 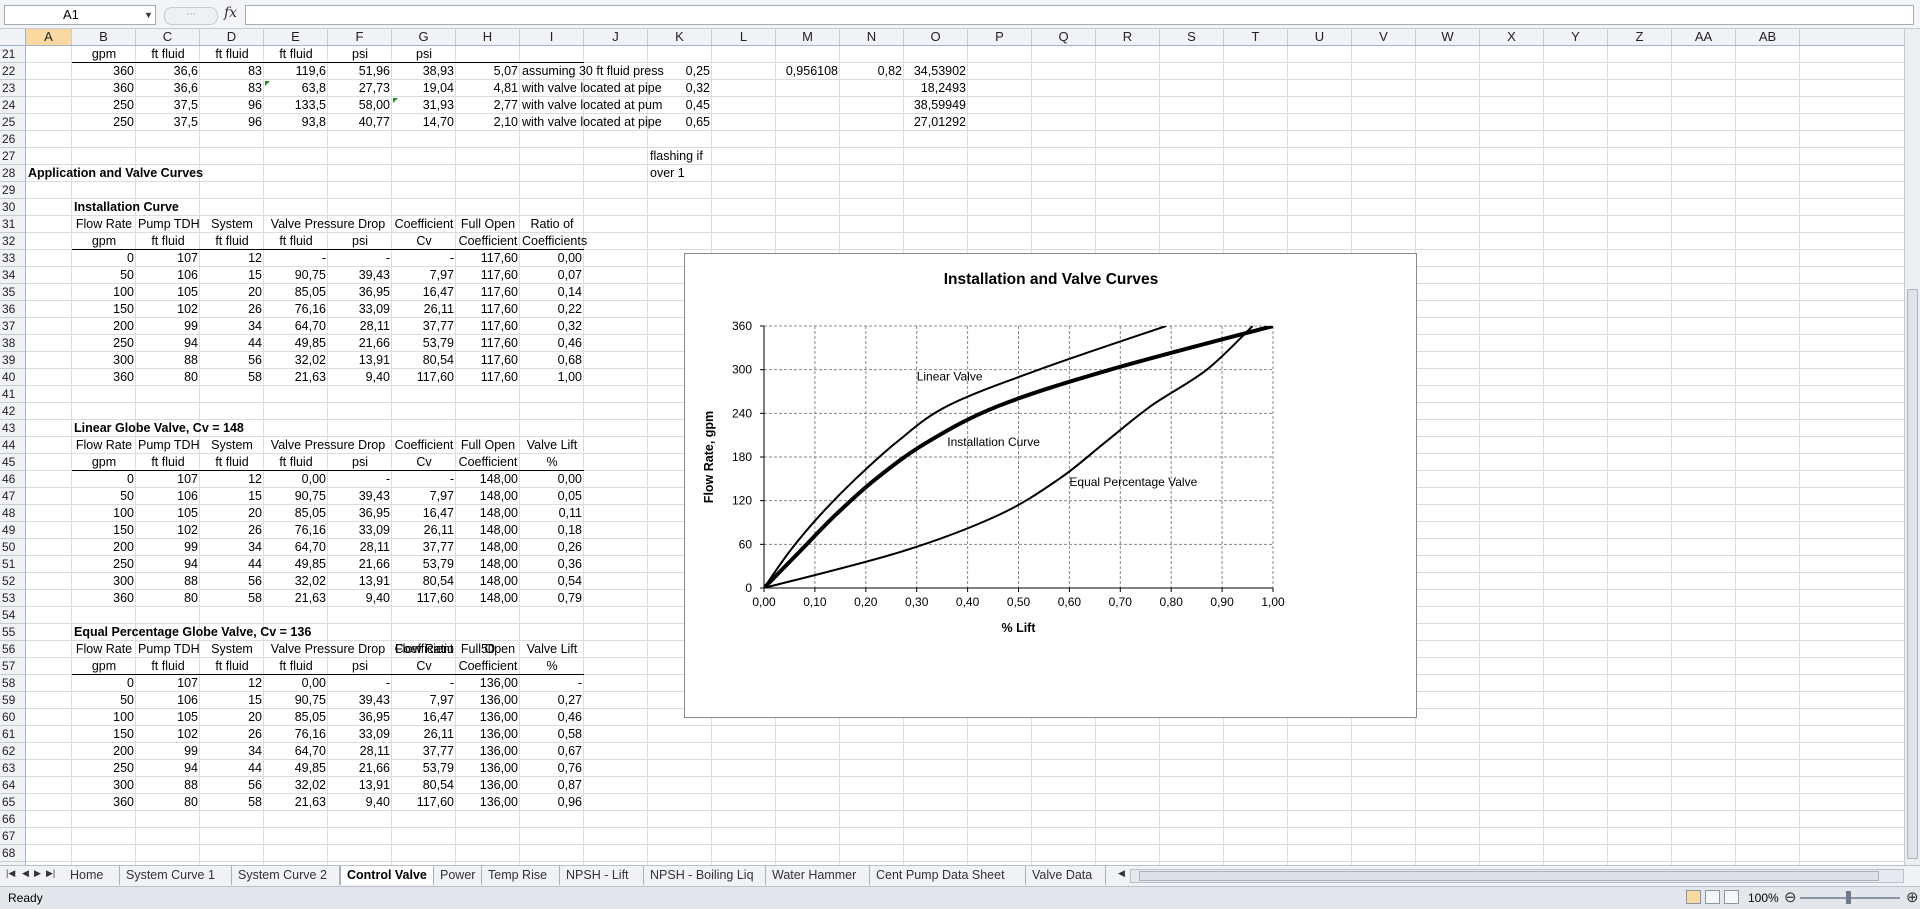 I want to click on column-header-N: N, so click(x=872, y=37).